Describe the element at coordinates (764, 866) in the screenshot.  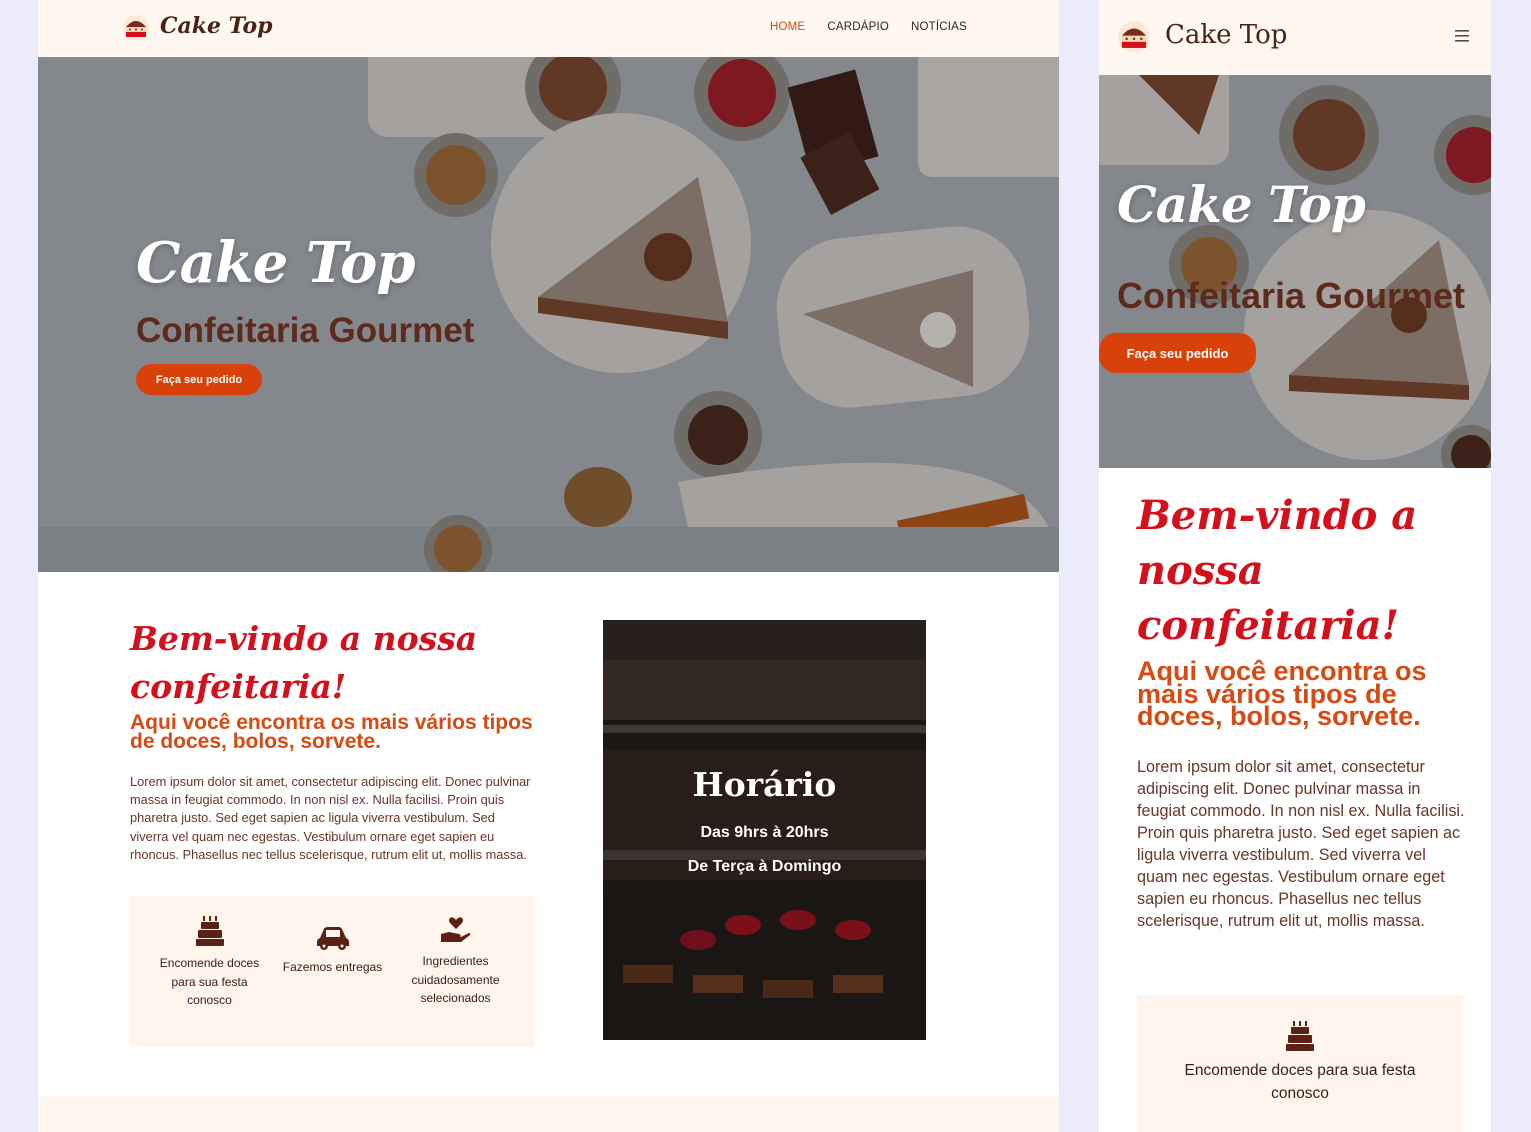
I see `hours-days: De Terça à Domingo` at that location.